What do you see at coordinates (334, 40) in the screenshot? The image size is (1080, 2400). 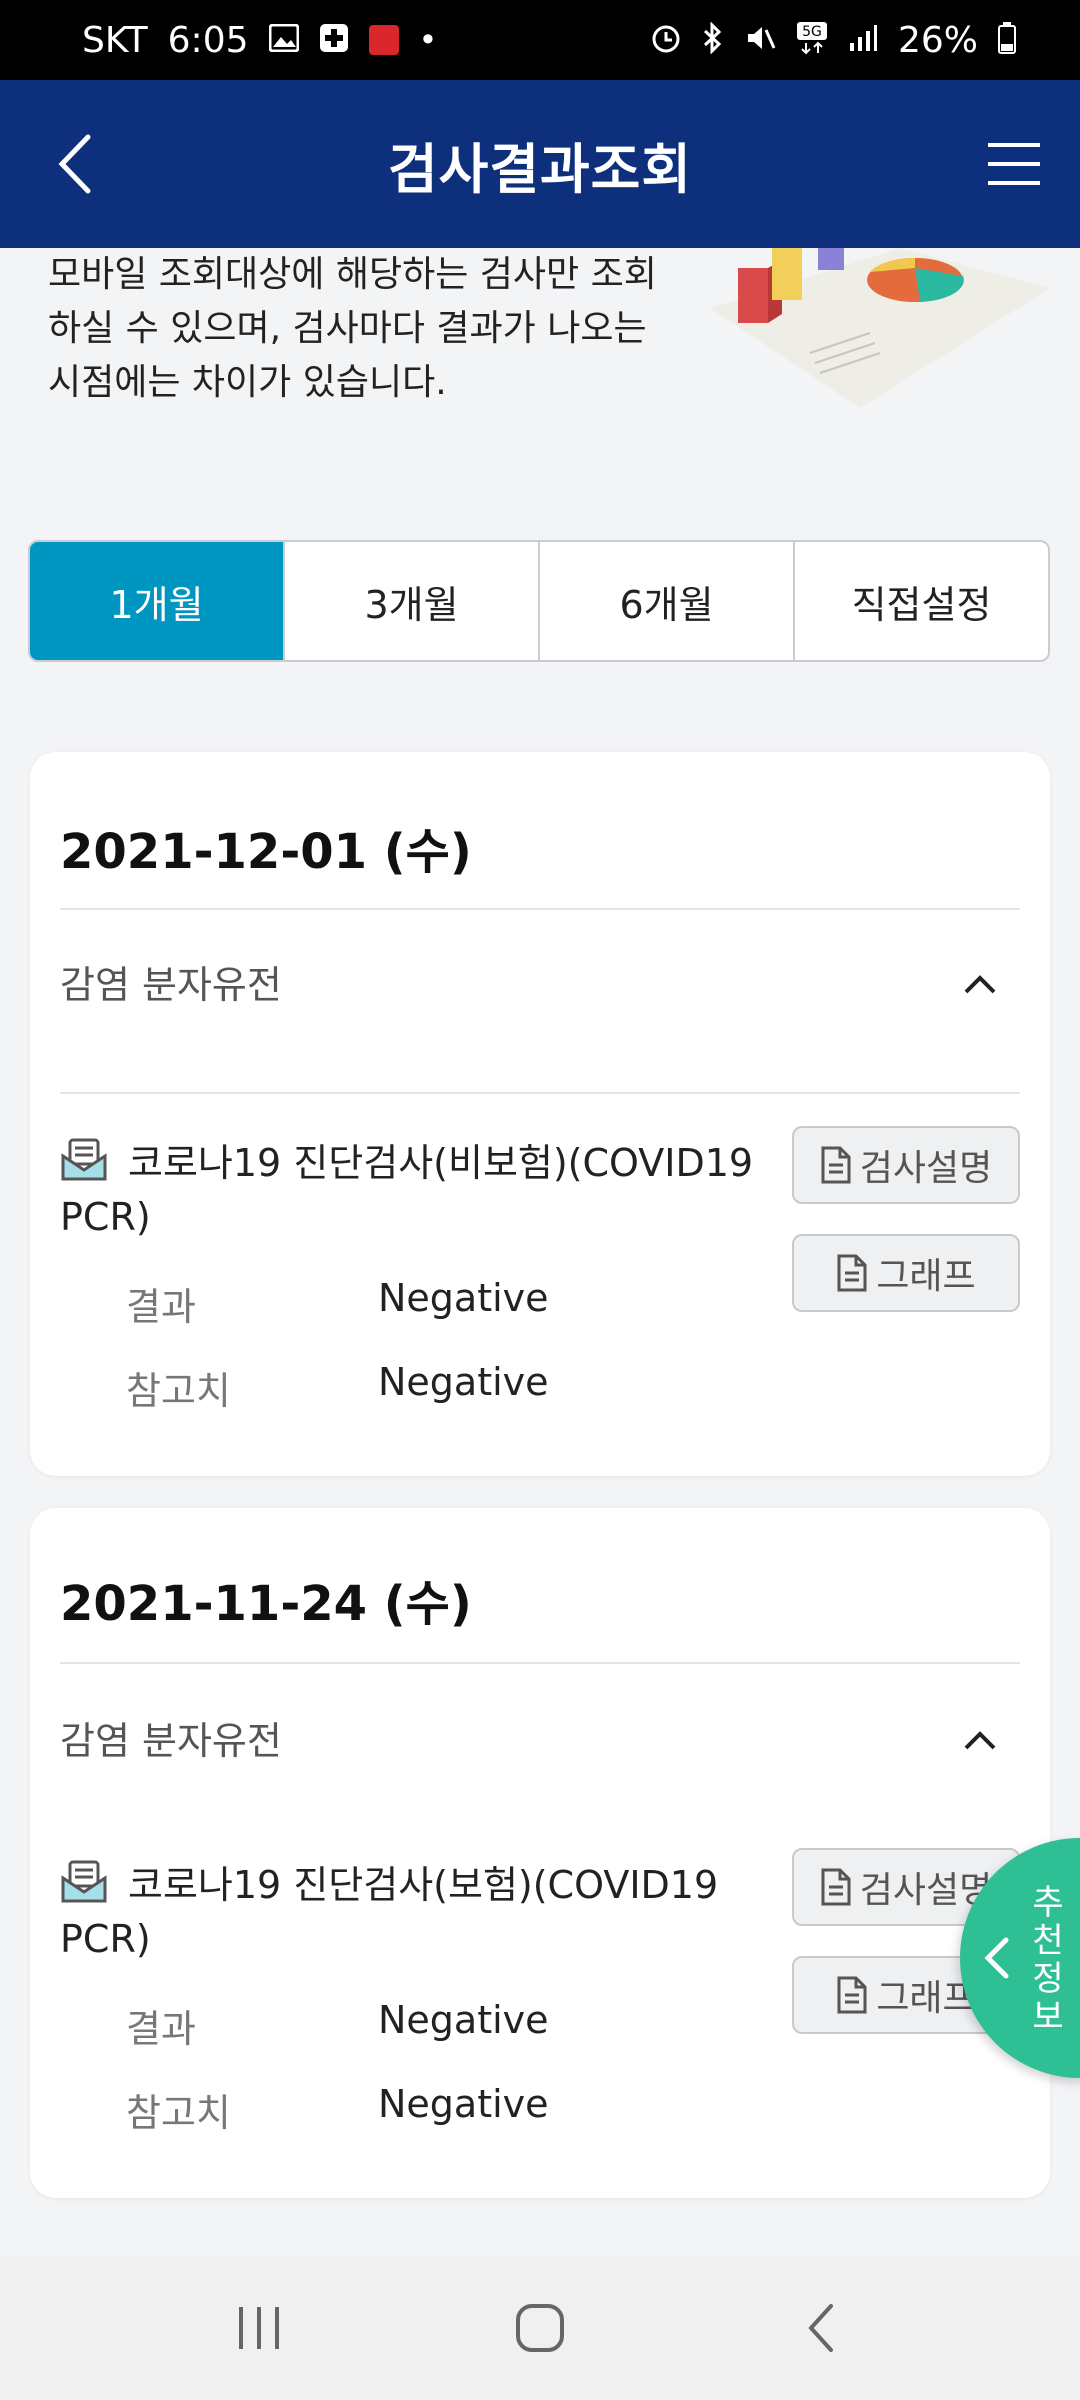 I see `medical-app-icon` at bounding box center [334, 40].